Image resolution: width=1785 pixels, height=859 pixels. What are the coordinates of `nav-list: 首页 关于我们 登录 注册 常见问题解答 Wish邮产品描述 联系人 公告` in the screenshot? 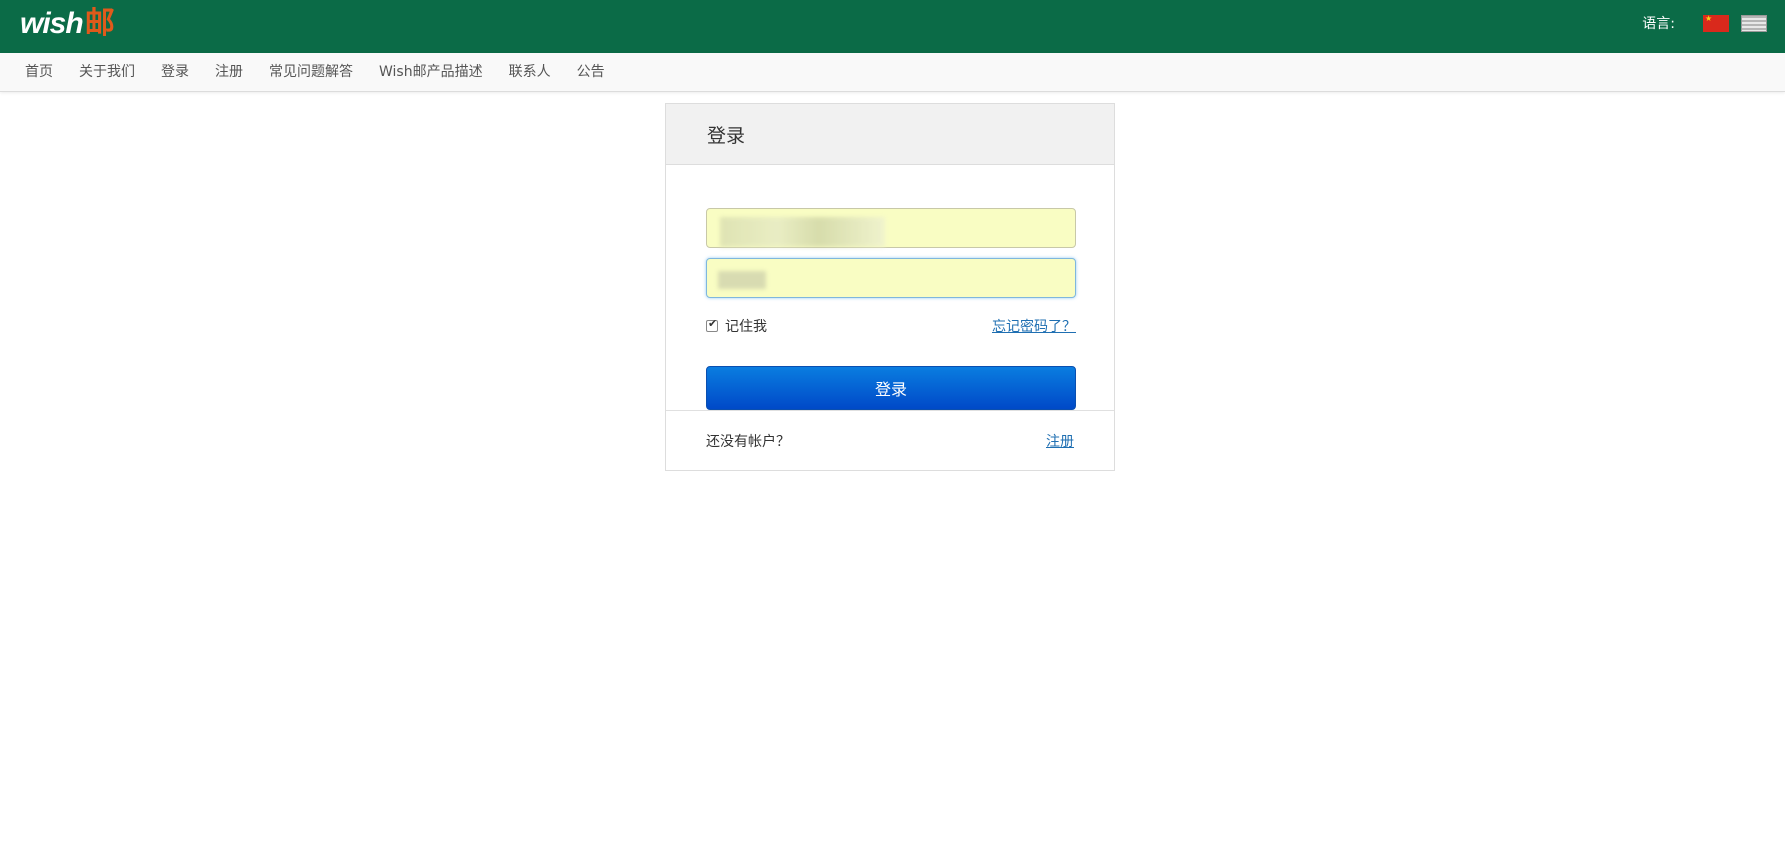 It's located at (892, 72).